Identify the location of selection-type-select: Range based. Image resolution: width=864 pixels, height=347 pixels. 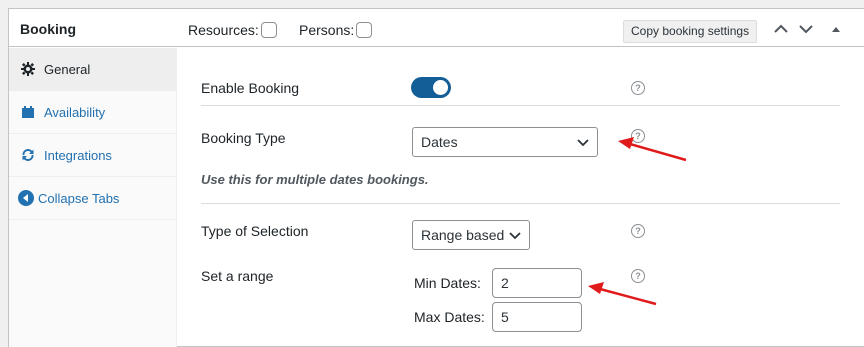
(471, 235).